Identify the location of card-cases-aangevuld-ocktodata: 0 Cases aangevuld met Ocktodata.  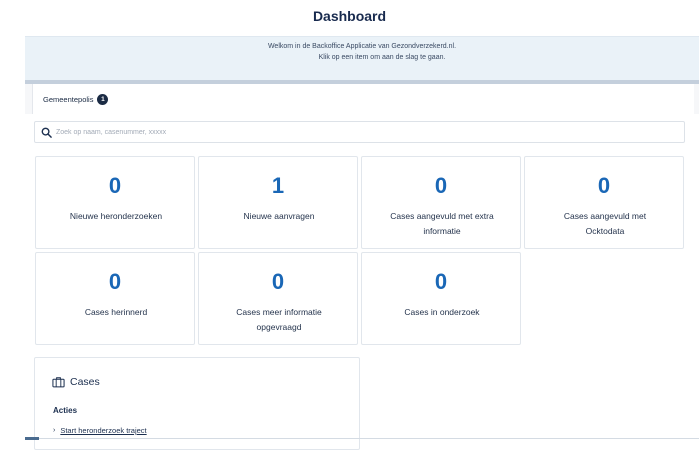
(604, 202).